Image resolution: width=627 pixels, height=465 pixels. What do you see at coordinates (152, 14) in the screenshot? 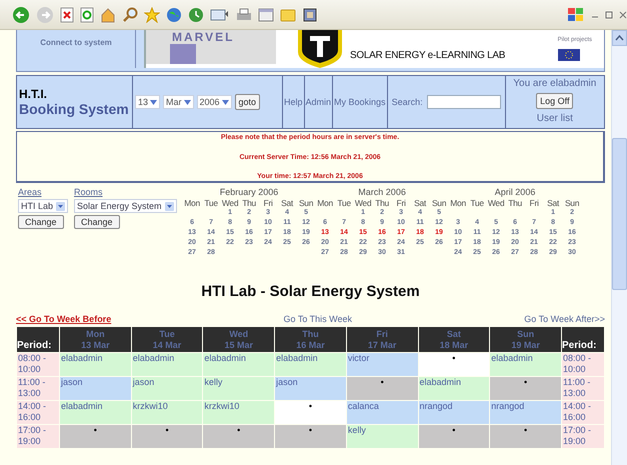
I see `star-icon` at bounding box center [152, 14].